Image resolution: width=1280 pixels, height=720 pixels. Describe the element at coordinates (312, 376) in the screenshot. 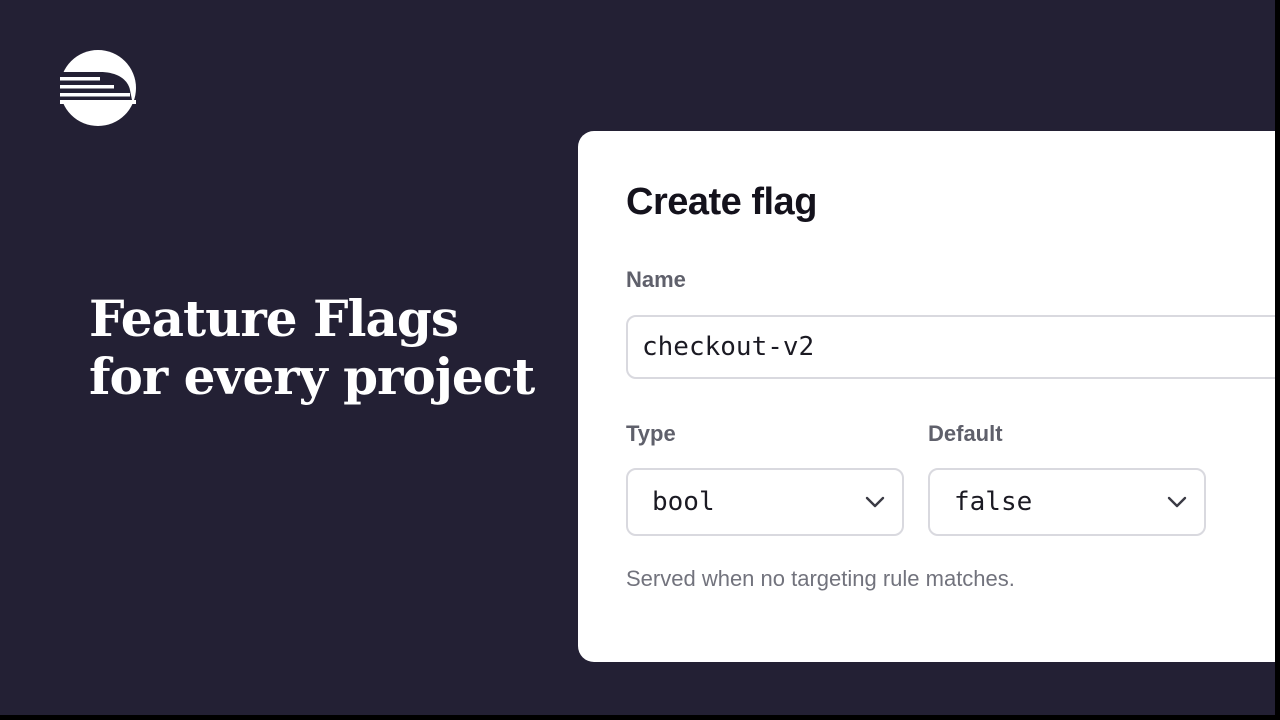

I see `headline-line-2: for every project` at that location.